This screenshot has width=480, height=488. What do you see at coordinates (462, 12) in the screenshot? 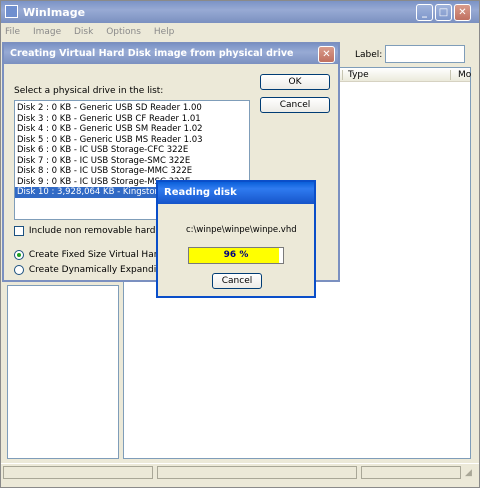
I see `main-close-button: ✕` at bounding box center [462, 12].